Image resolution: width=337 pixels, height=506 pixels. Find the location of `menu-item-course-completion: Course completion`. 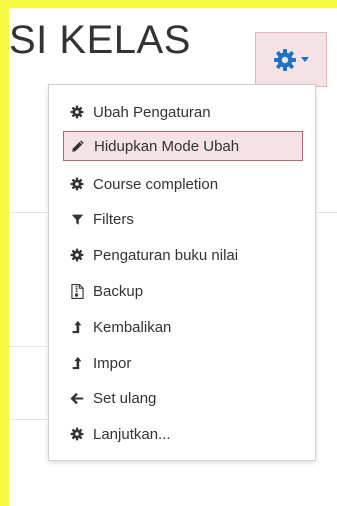

menu-item-course-completion: Course completion is located at coordinates (183, 184).